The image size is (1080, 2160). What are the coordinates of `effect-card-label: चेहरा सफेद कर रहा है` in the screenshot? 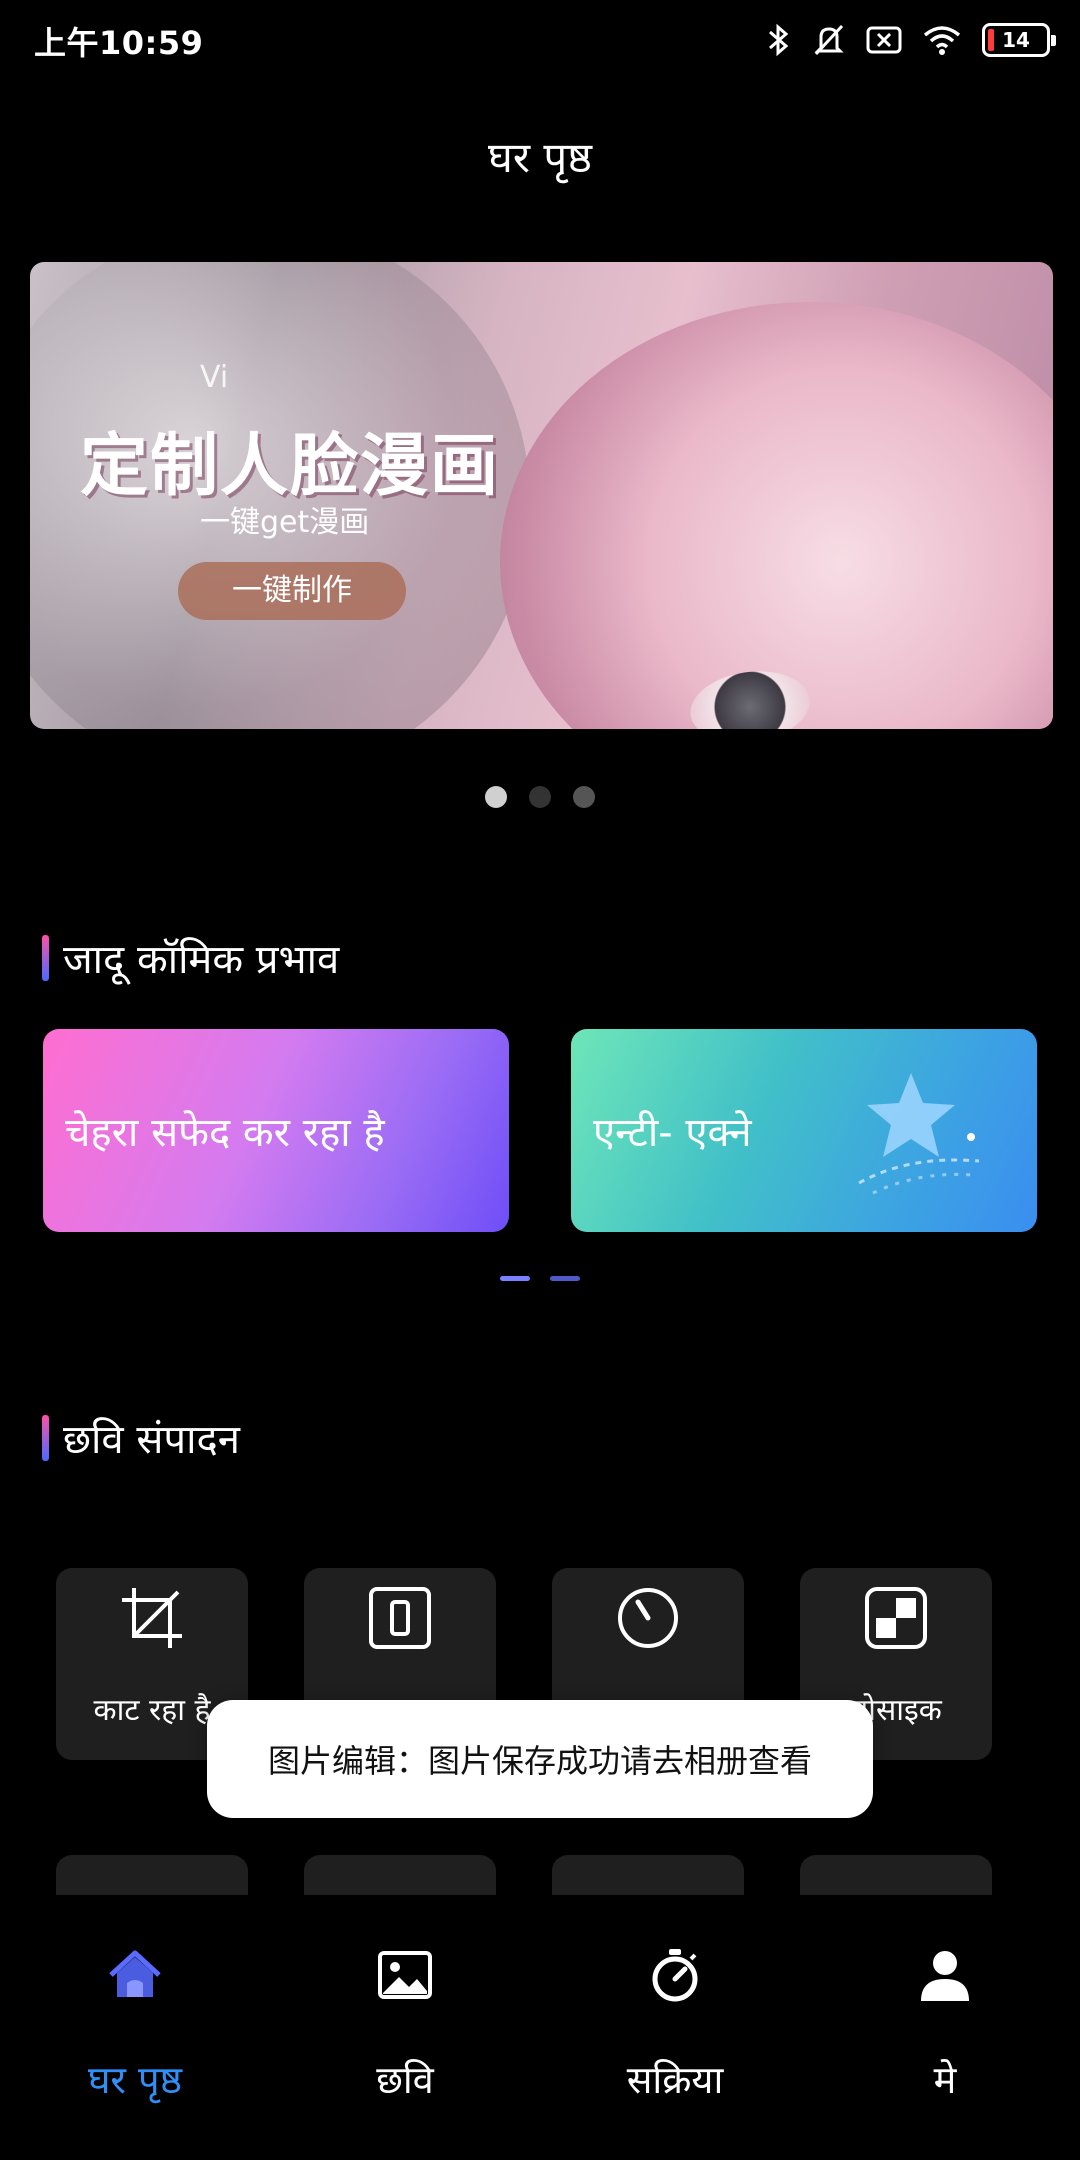 It's located at (225, 1133).